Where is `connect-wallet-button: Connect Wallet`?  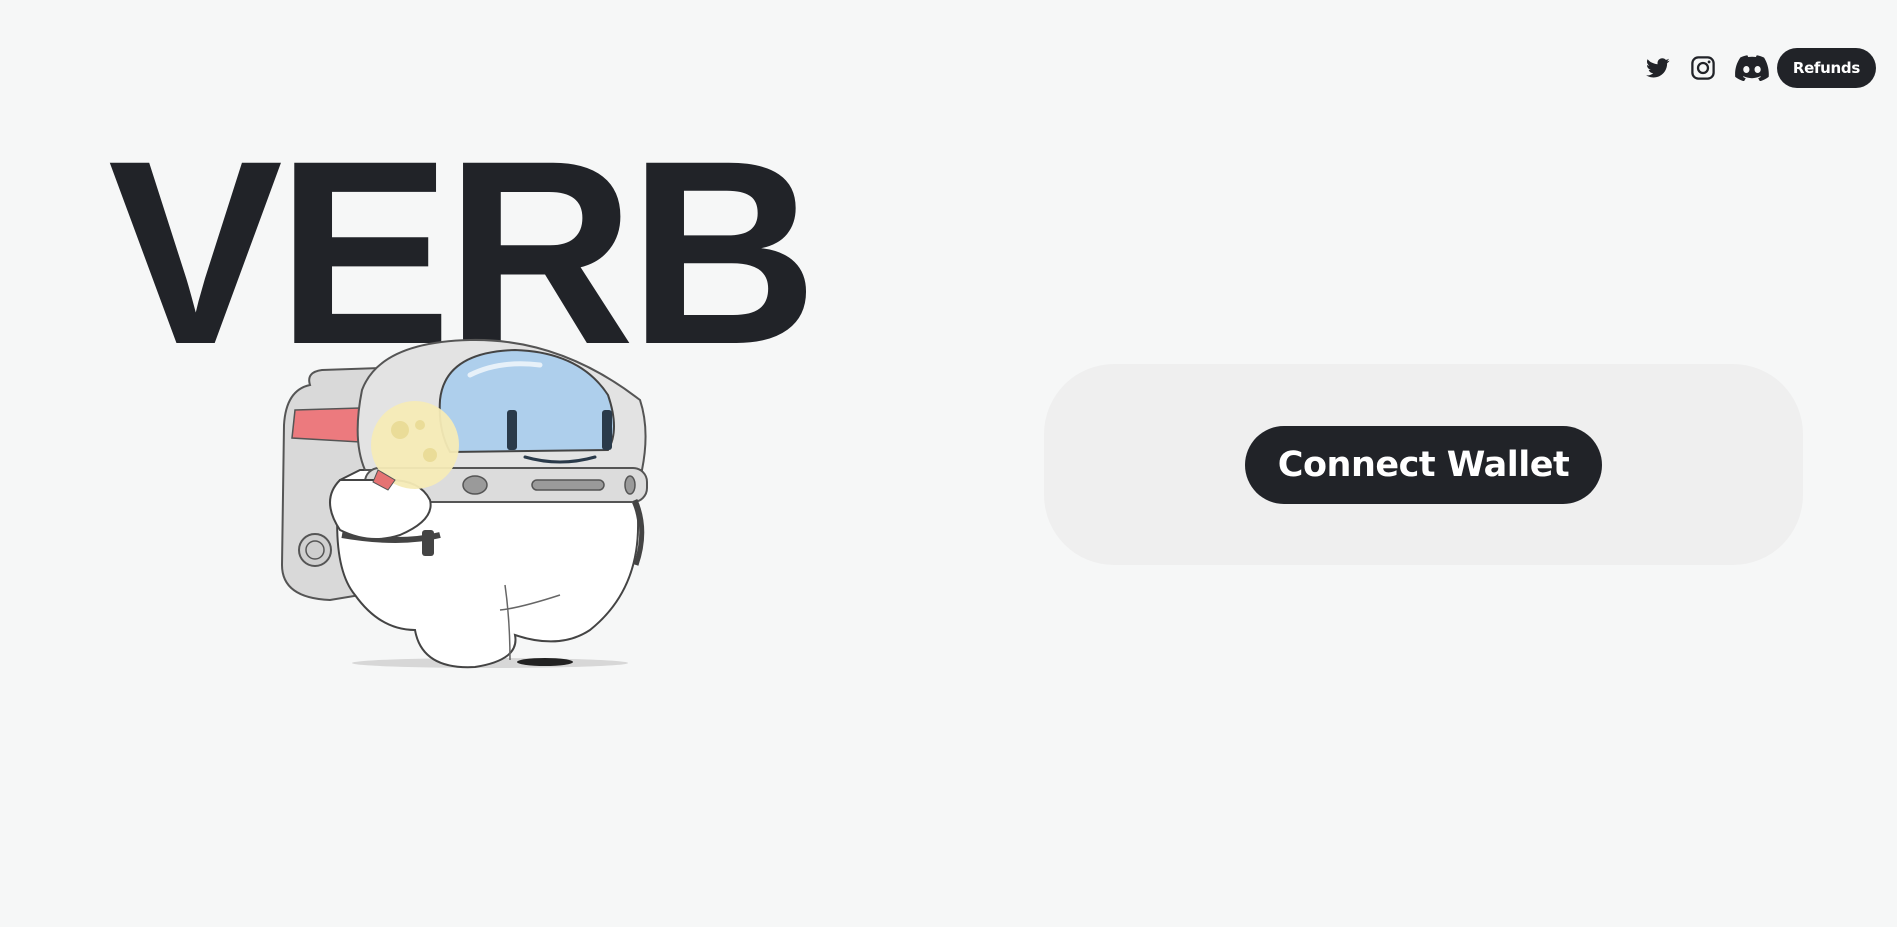
connect-wallet-button: Connect Wallet is located at coordinates (1423, 464).